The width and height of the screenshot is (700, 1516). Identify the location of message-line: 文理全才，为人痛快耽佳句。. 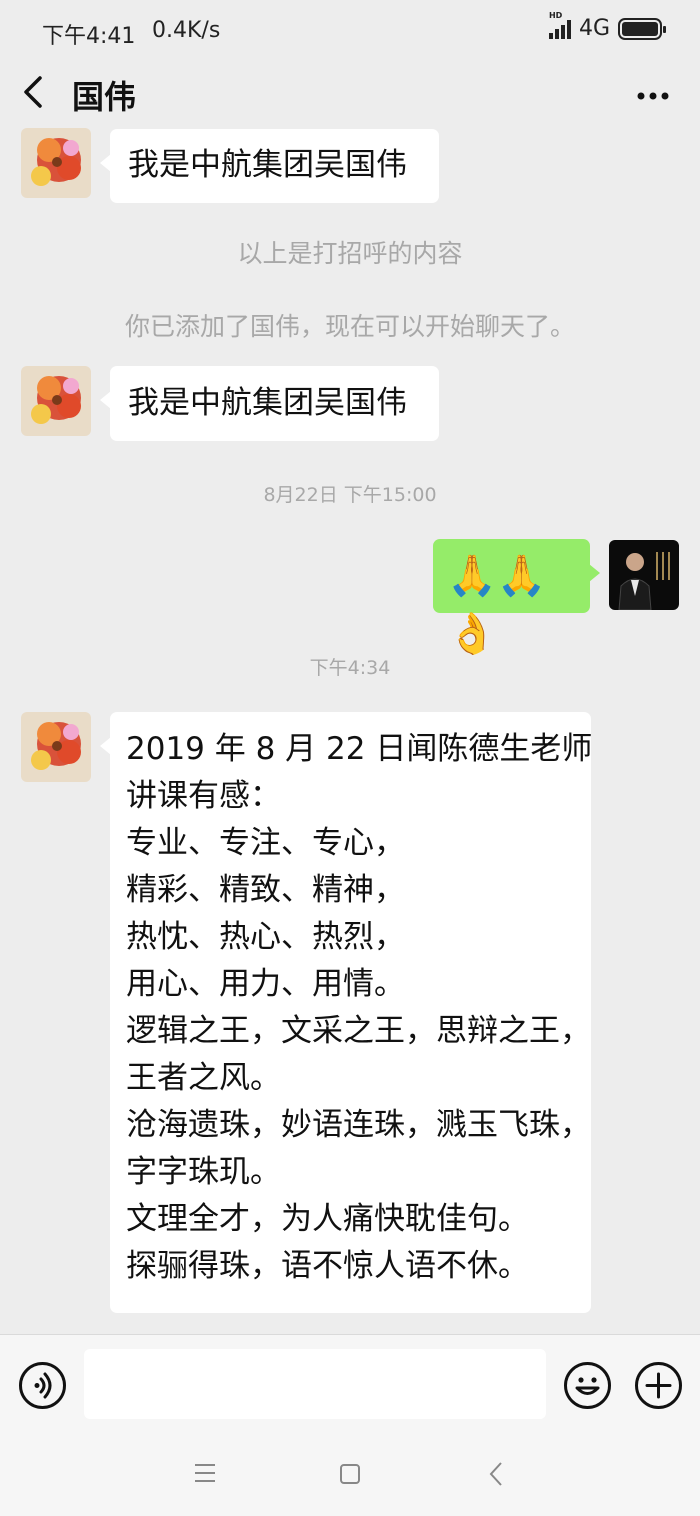
(327, 1219).